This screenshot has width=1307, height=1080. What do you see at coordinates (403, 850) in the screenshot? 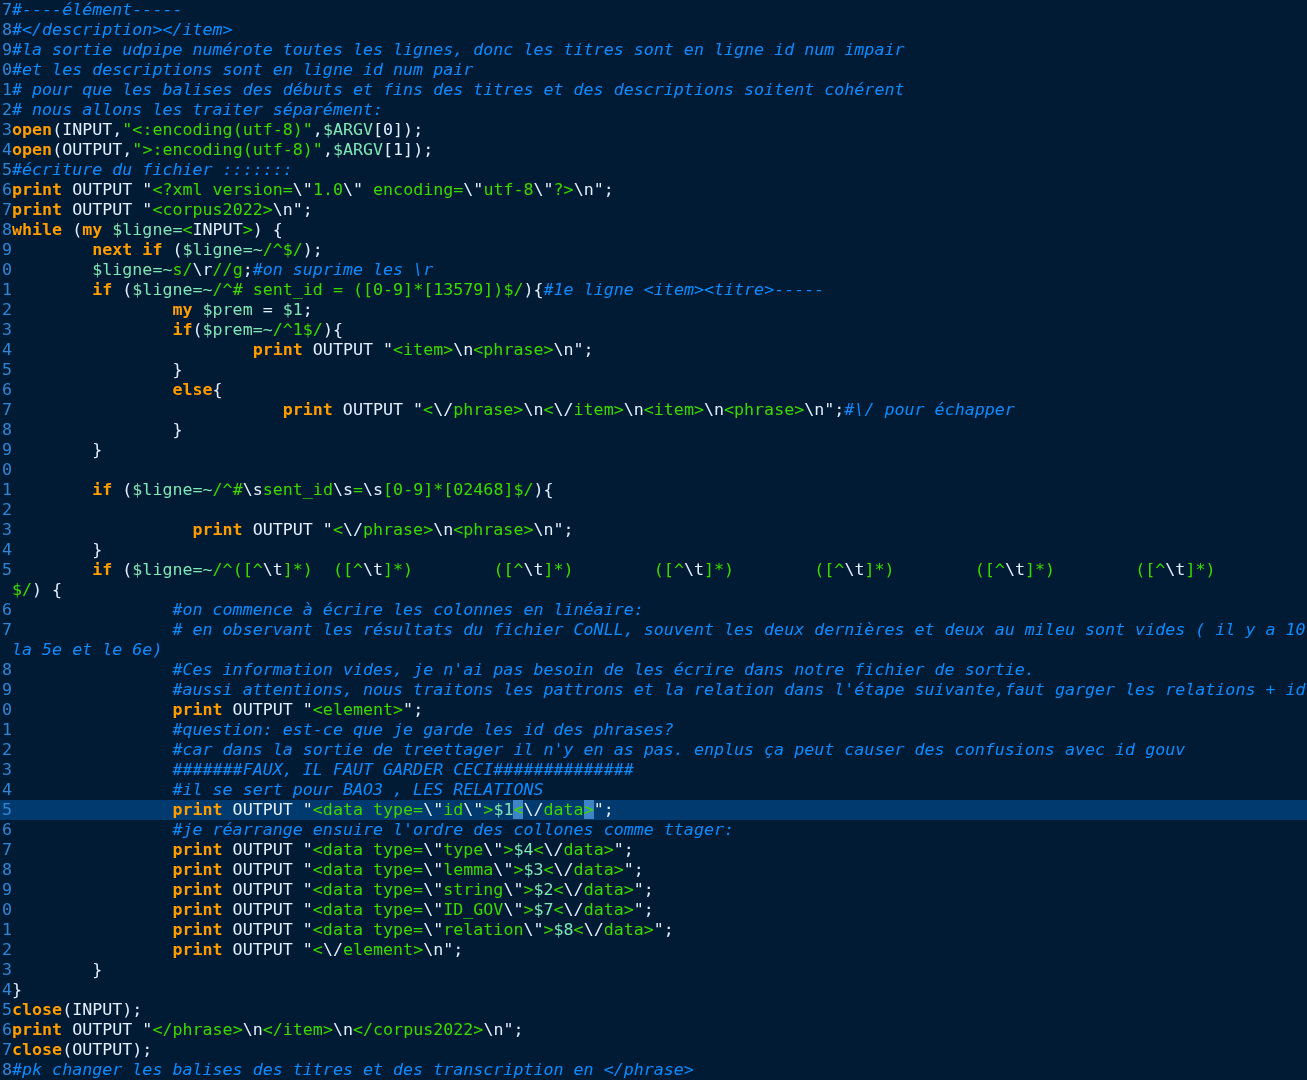
I see `code-line: print OUTPUT "<data type=\"type\">$4<\/data>";` at bounding box center [403, 850].